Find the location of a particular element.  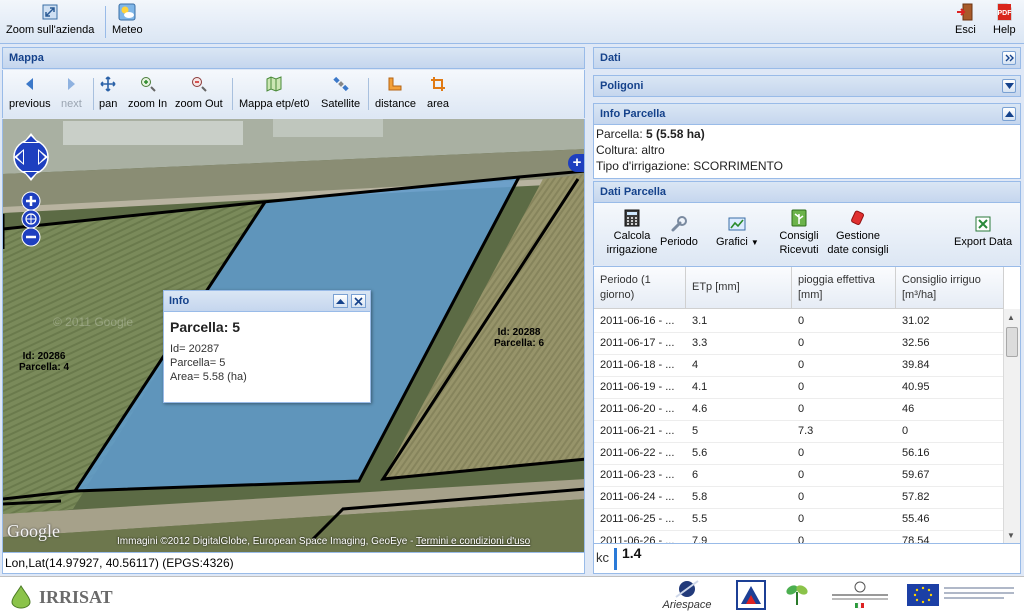

mappa-etp-button: Mappa etp/et0 is located at coordinates (274, 93).